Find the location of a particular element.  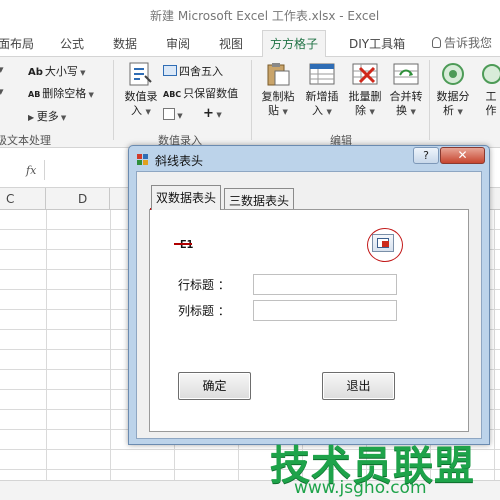

annotation-circle is located at coordinates (385, 245).